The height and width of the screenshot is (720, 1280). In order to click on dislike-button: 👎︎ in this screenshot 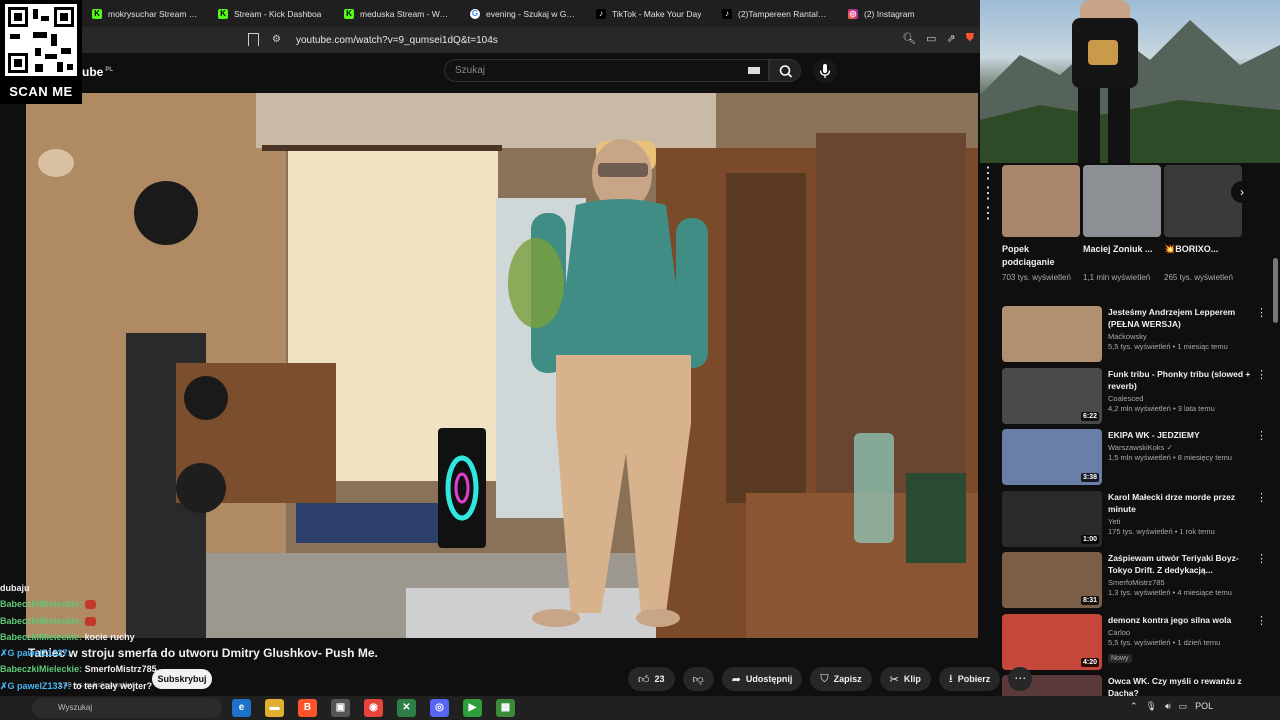, I will do `click(698, 679)`.